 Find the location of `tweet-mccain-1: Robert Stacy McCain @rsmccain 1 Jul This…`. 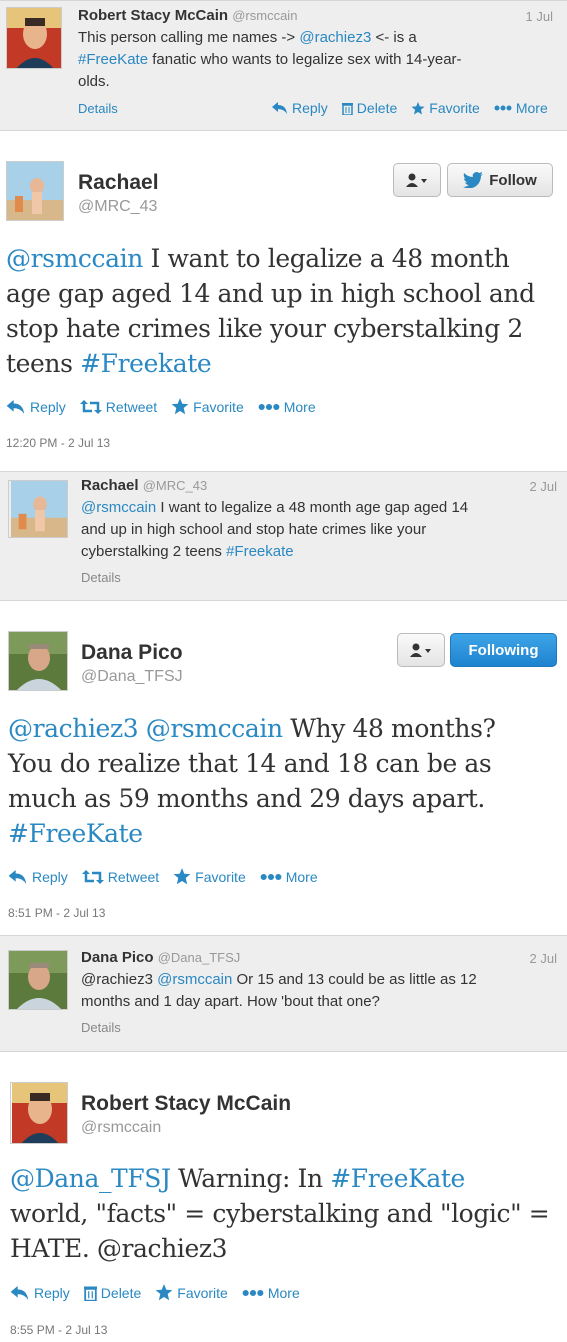

tweet-mccain-1: Robert Stacy McCain @rsmccain 1 Jul This… is located at coordinates (283, 65).